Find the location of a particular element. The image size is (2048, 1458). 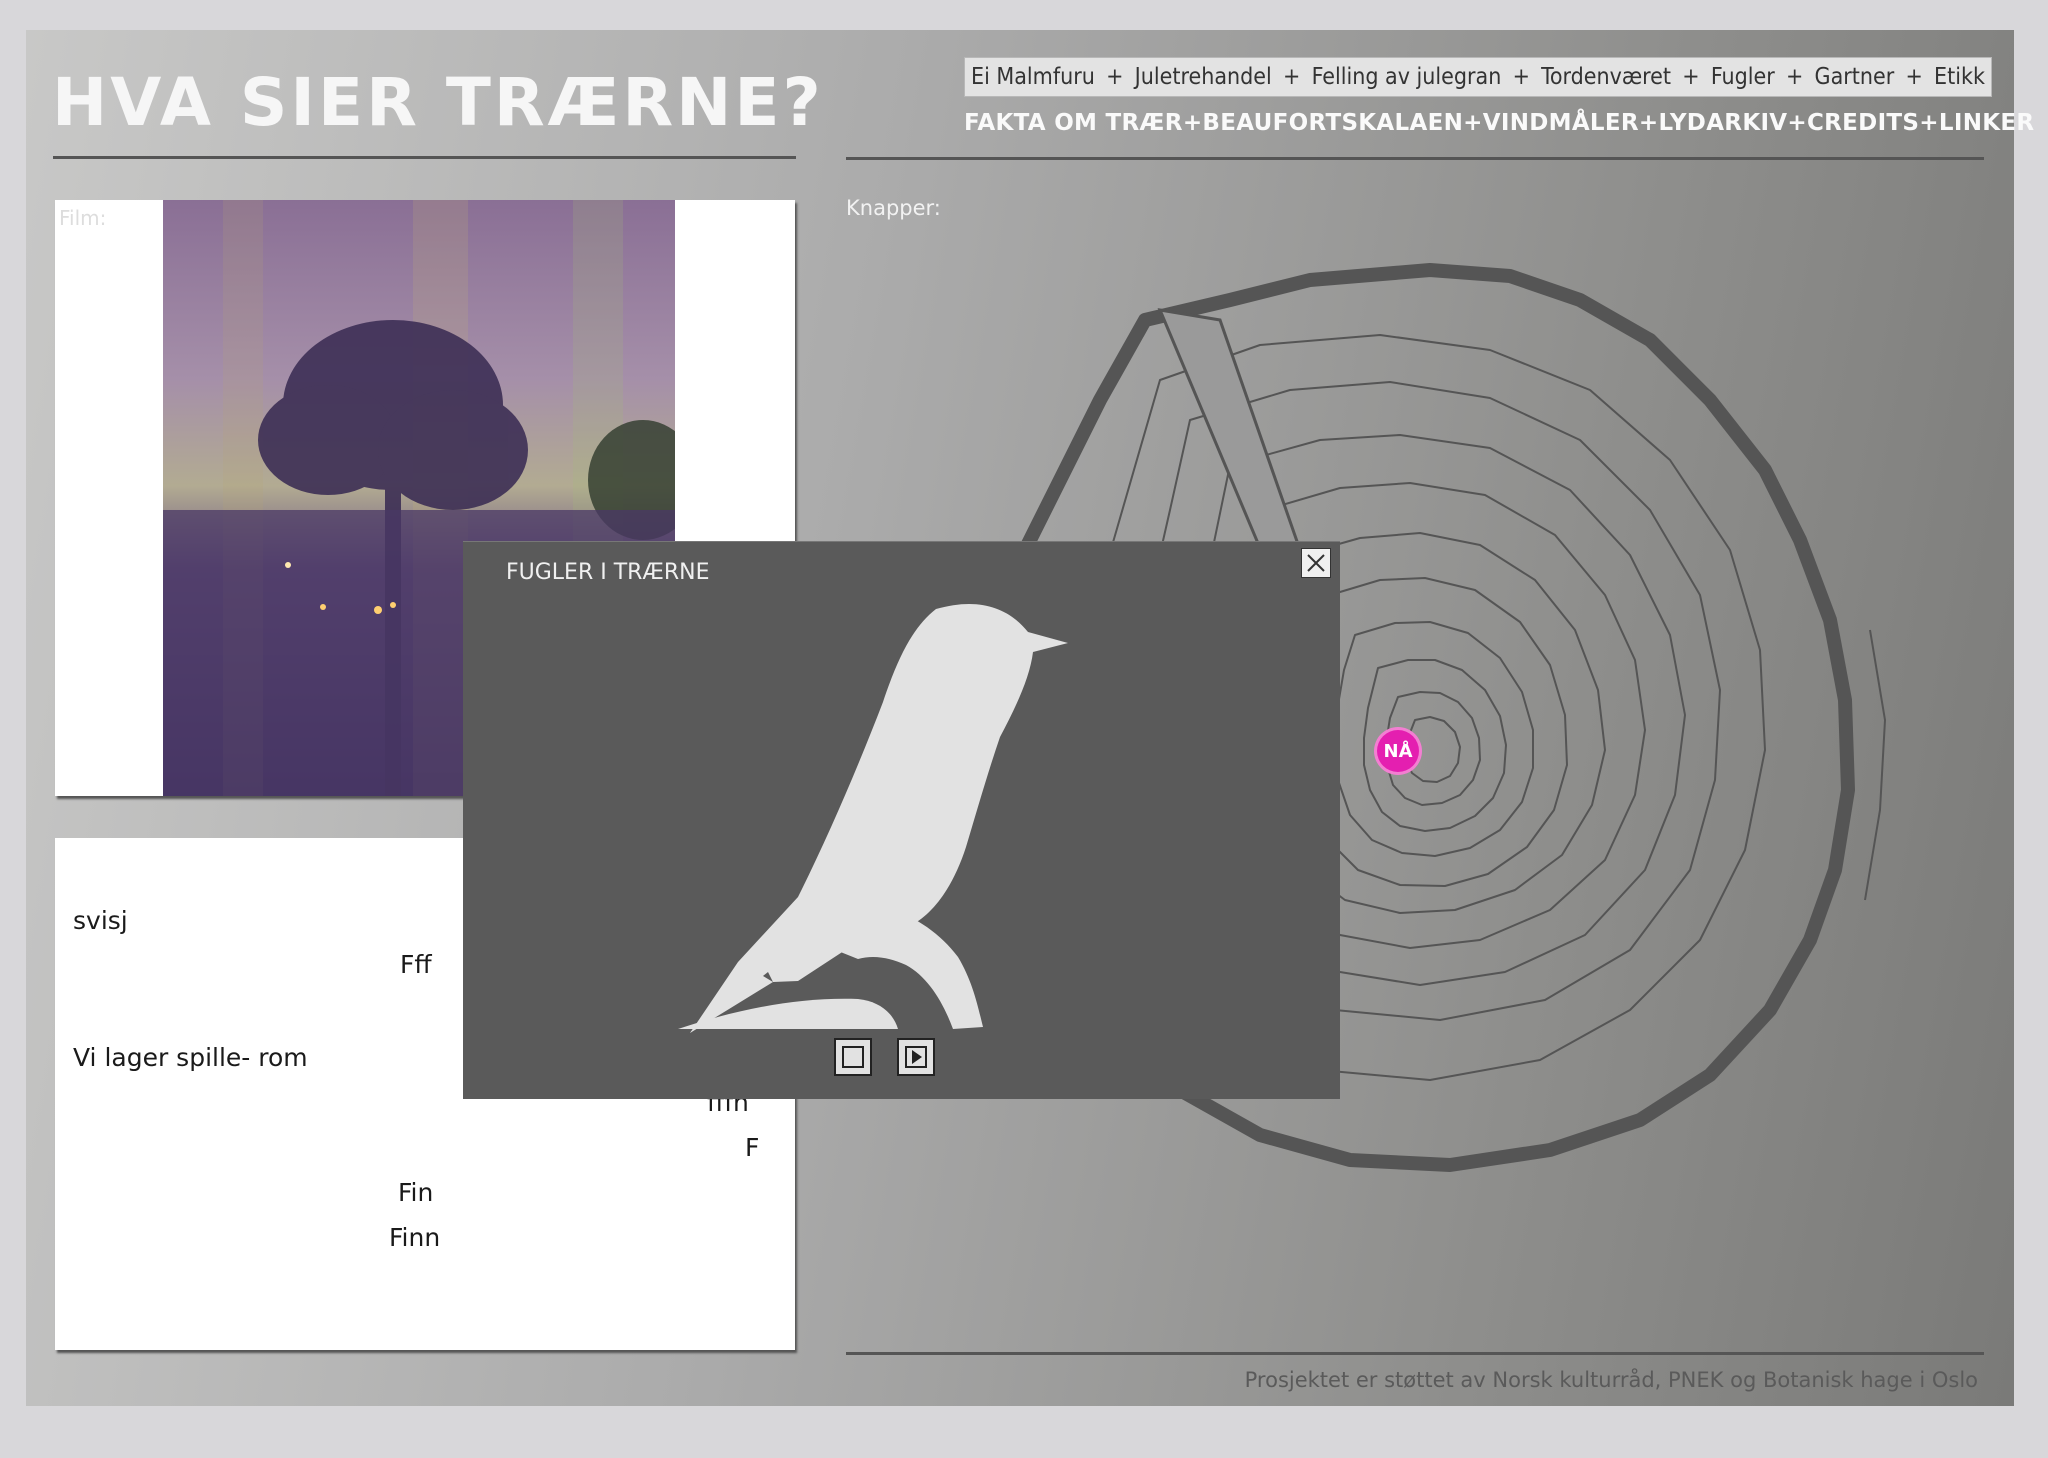

site-title: HVA SIER TRÆRNE? is located at coordinates (438, 102).